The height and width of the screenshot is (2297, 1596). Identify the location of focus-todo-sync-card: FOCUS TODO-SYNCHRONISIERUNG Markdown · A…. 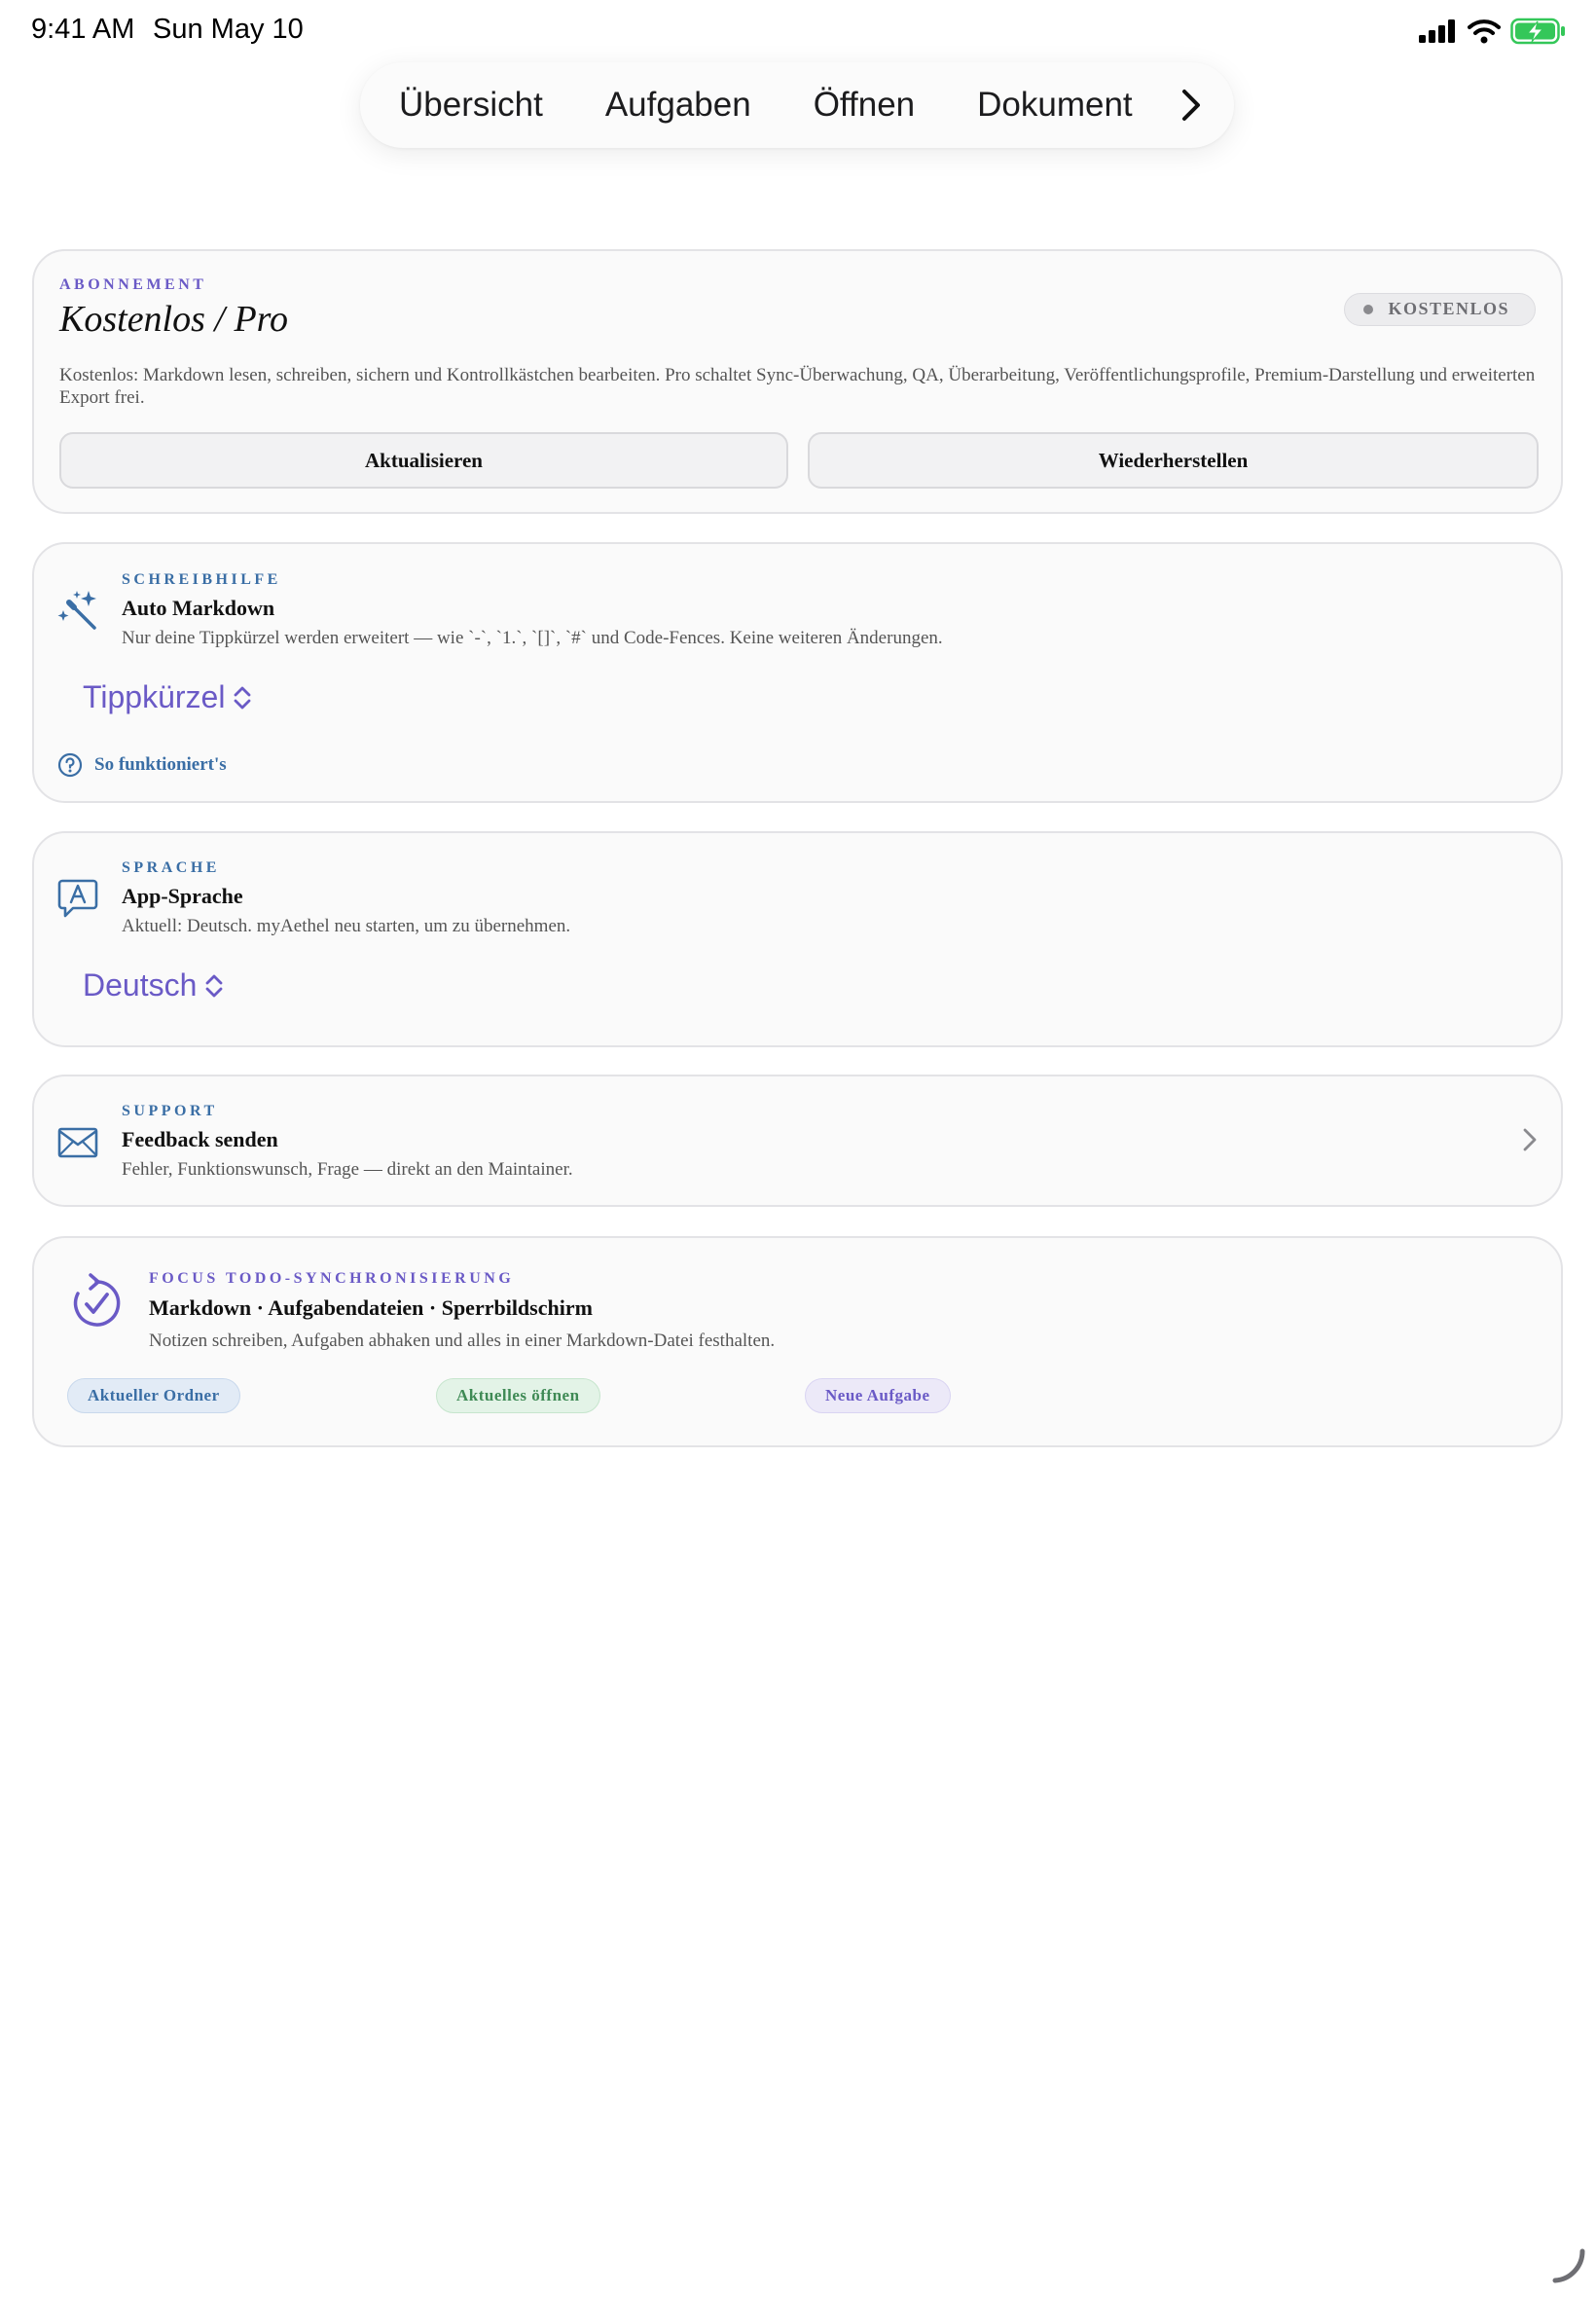
(798, 1341).